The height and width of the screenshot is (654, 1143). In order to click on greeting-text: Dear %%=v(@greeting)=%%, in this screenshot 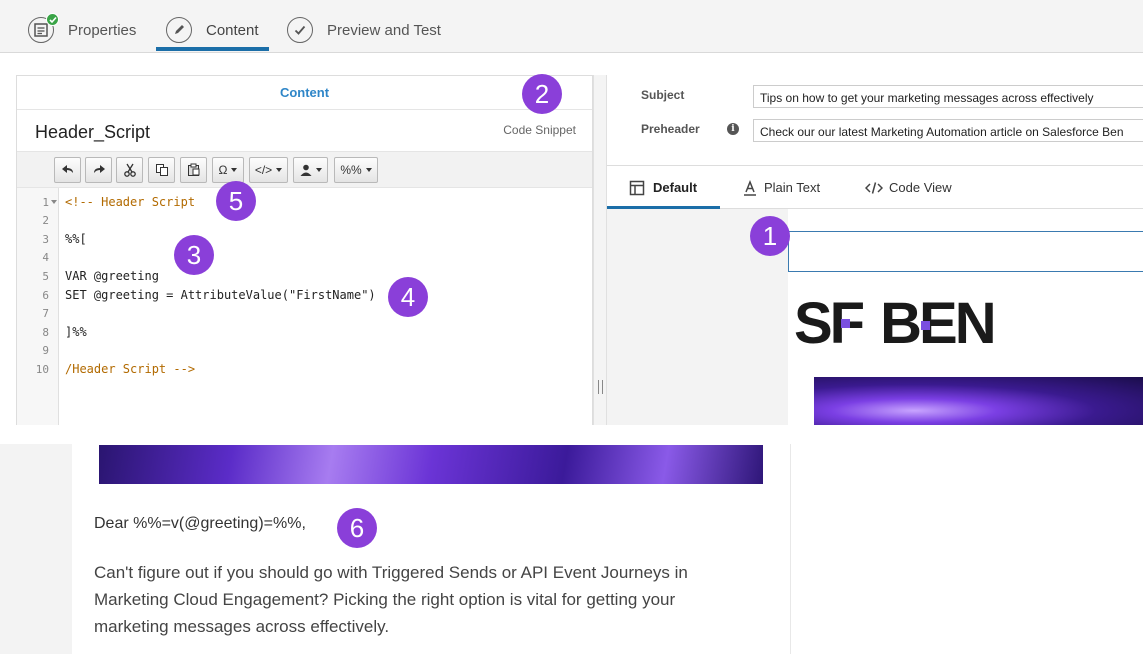, I will do `click(200, 523)`.